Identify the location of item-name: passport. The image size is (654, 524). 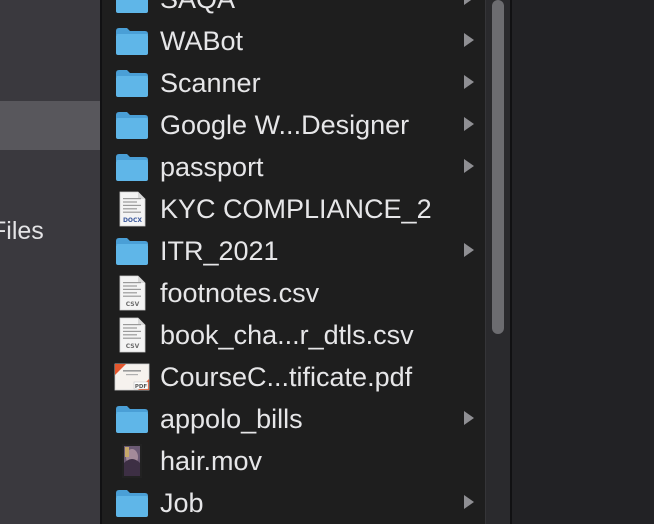
(212, 167).